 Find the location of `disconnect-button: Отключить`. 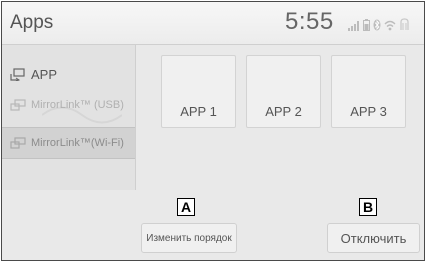

disconnect-button: Отключить is located at coordinates (373, 238).